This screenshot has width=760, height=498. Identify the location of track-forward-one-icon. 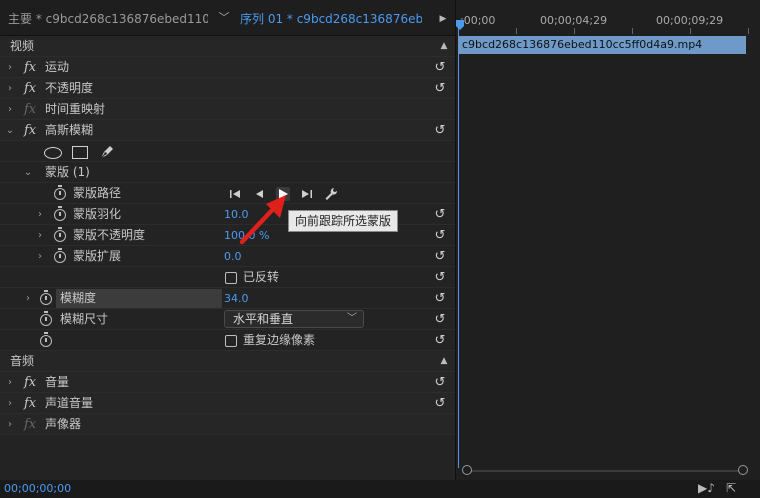
(307, 194).